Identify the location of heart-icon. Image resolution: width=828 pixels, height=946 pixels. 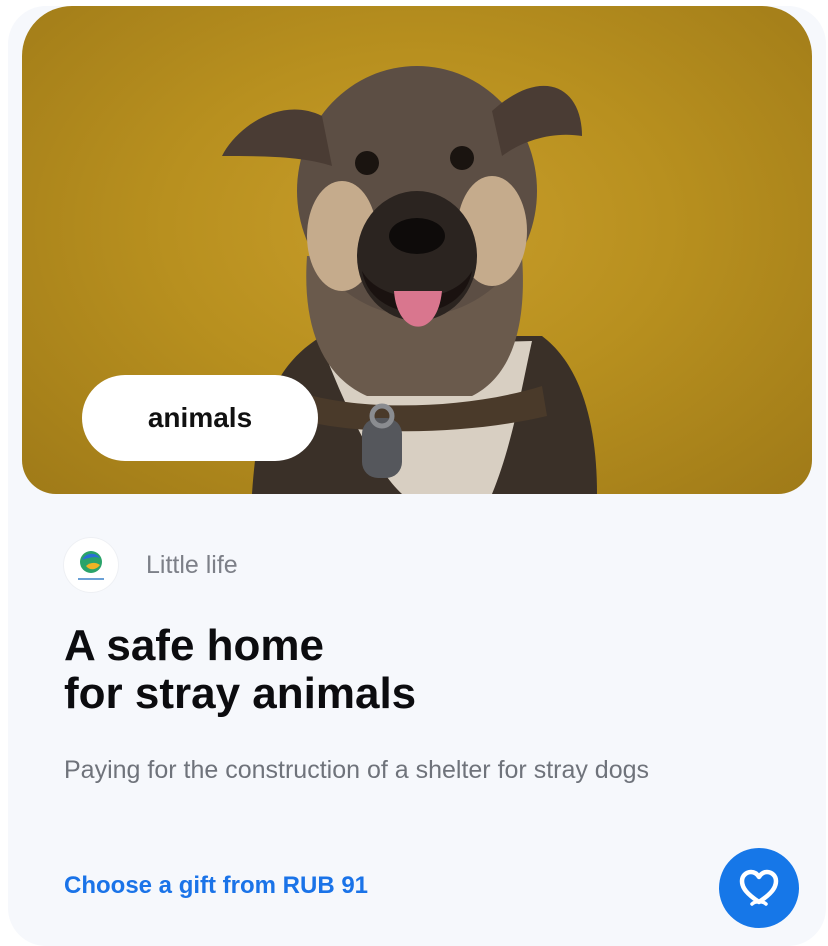
(759, 887).